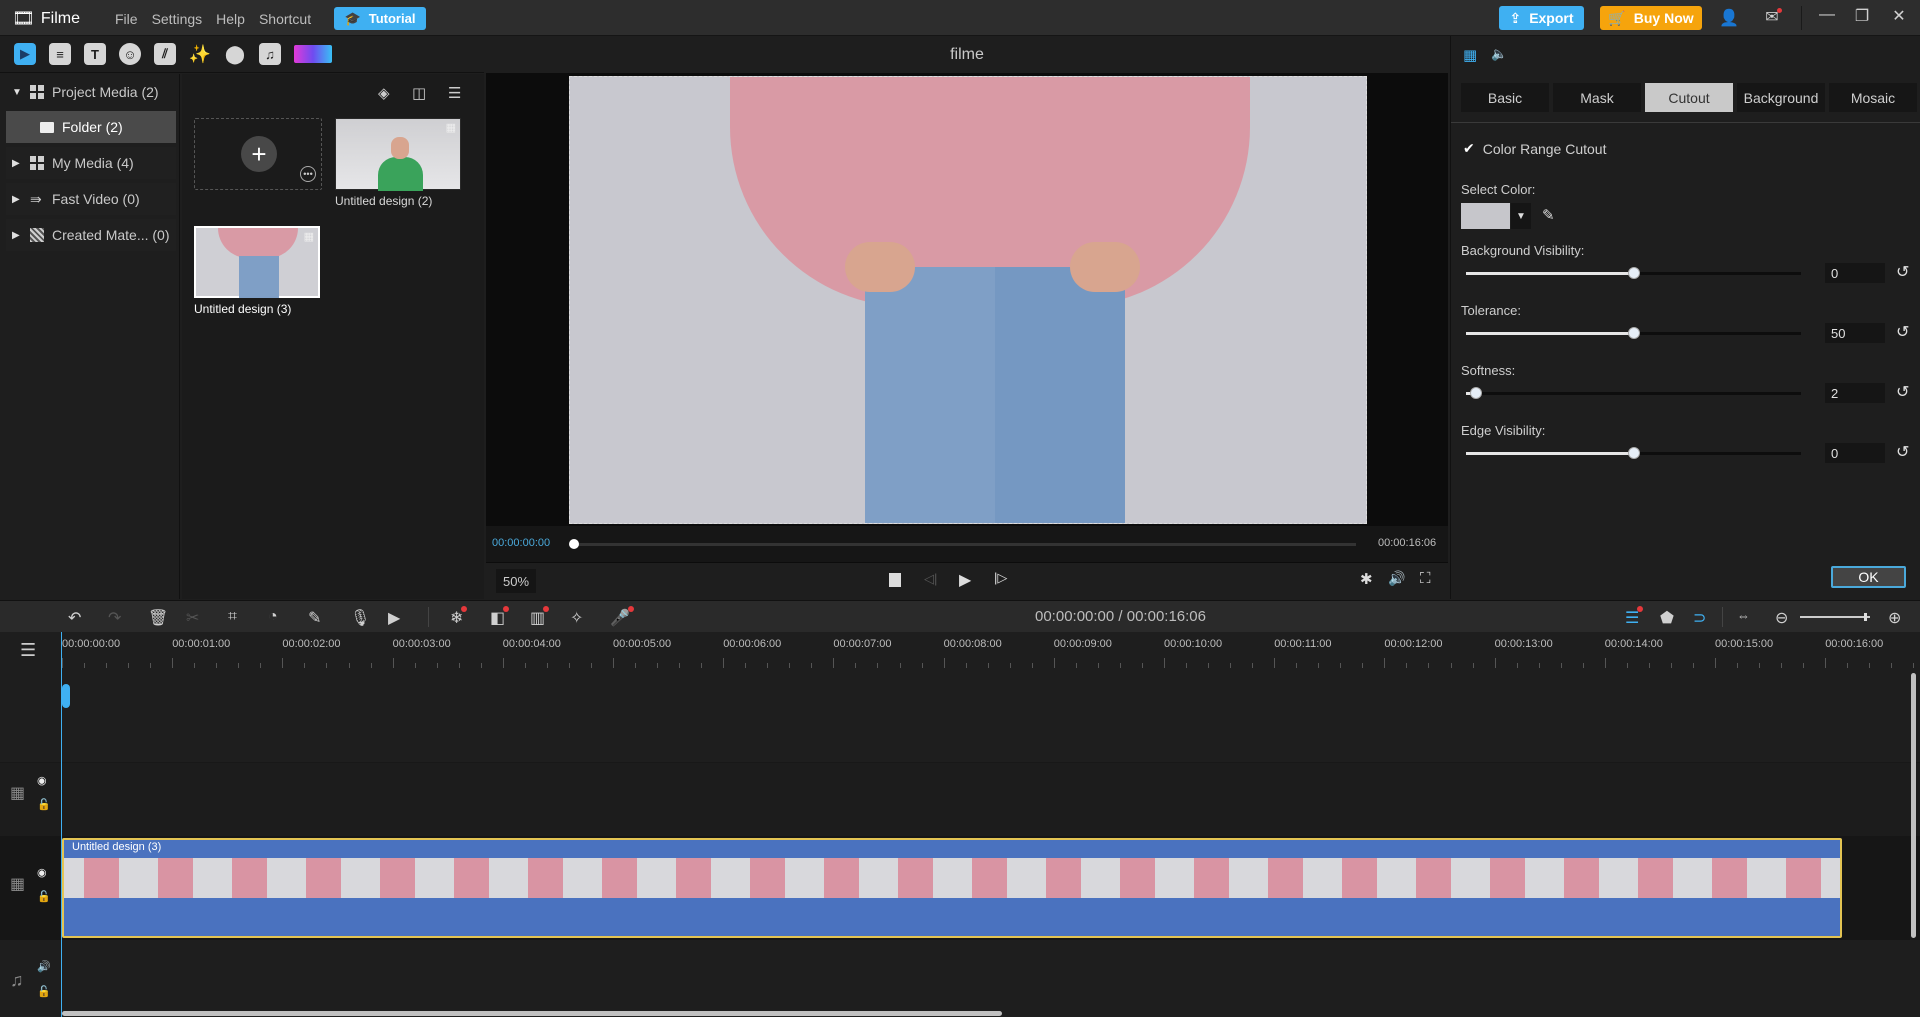 This screenshot has width=1920, height=1017. I want to click on video-properties-icon: ▦, so click(1470, 55).